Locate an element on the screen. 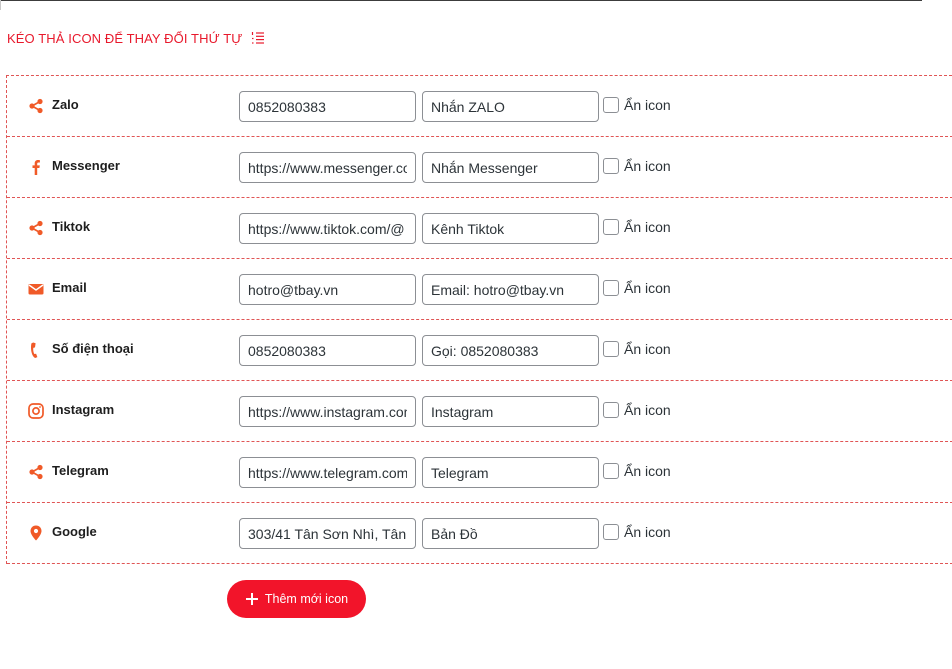  icon-row-tiktok: Tiktok Ẩn icon is located at coordinates (479, 228).